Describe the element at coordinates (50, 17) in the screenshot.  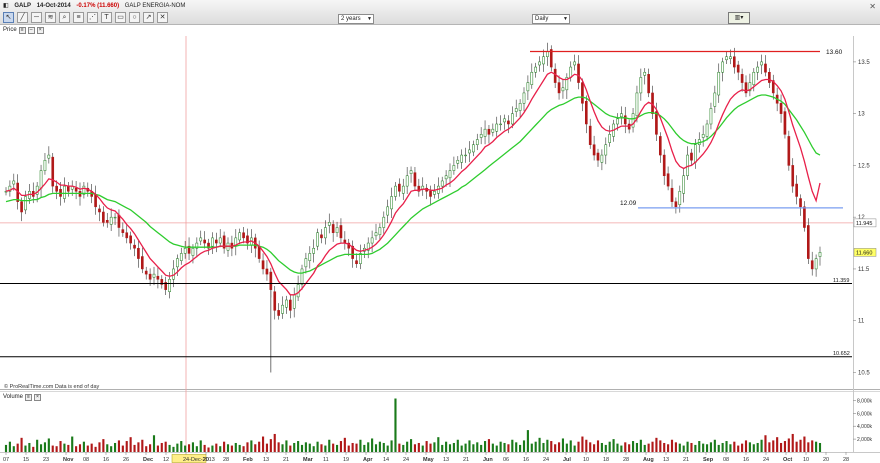
I see `channel-tool-icon: ≋` at that location.